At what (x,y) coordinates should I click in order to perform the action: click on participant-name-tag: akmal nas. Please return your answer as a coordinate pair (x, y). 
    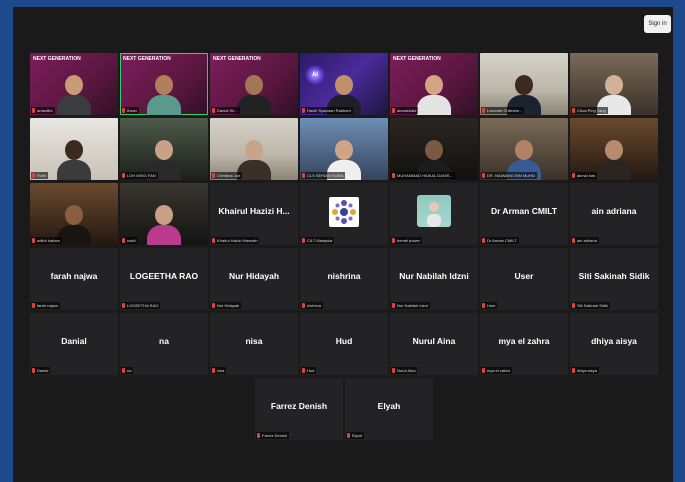
    Looking at the image, I should click on (584, 175).